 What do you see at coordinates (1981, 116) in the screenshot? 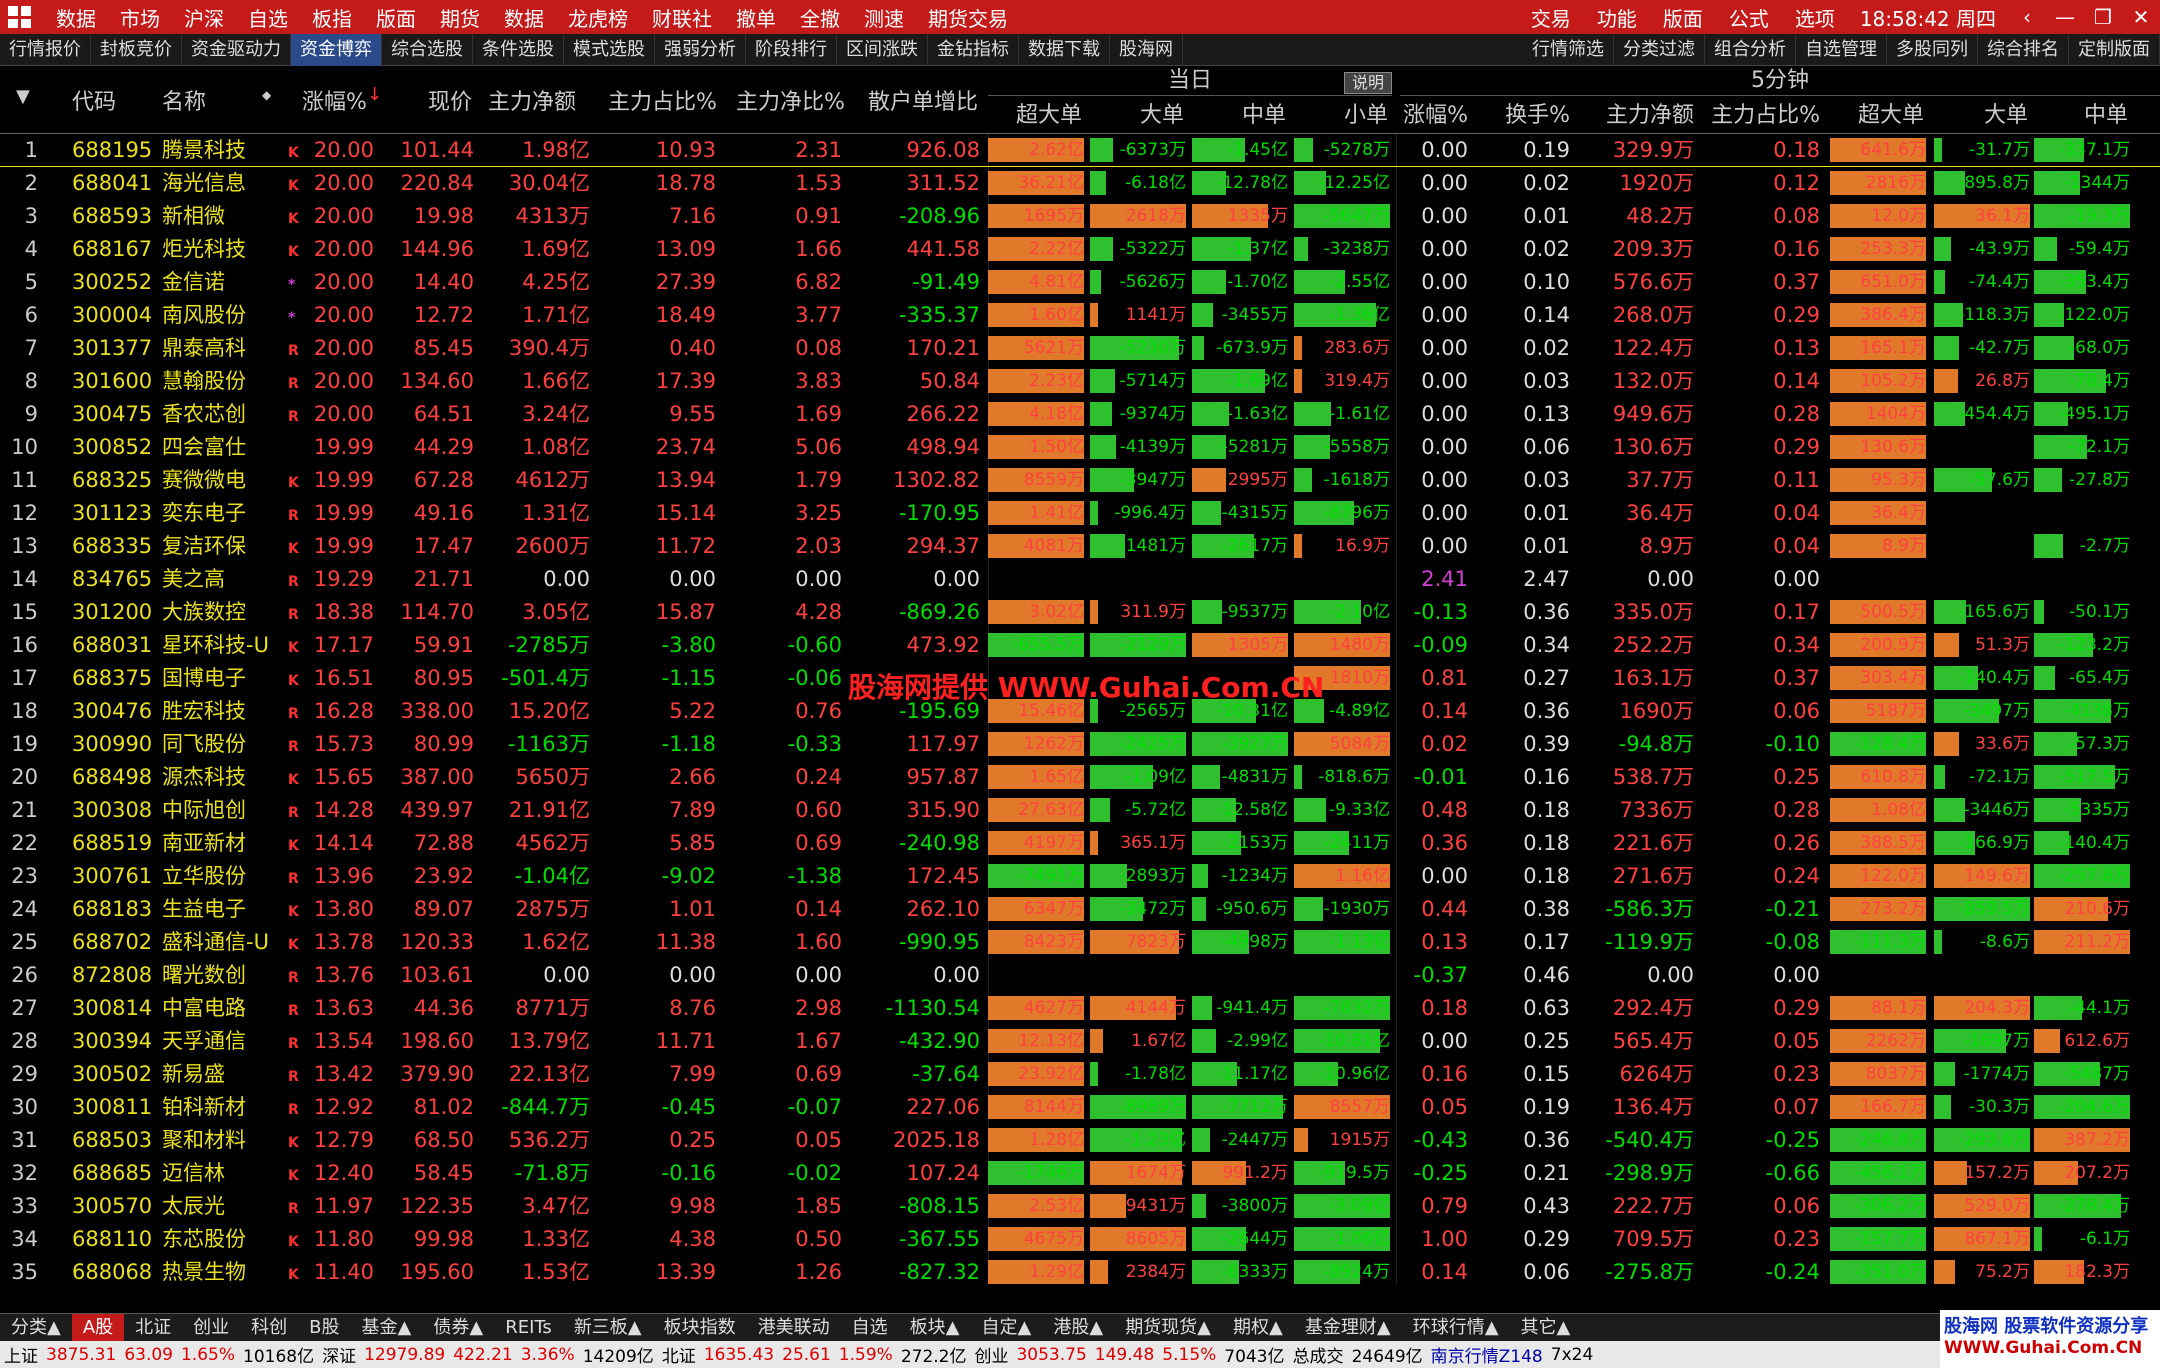
I see `col-l5: 大单` at bounding box center [1981, 116].